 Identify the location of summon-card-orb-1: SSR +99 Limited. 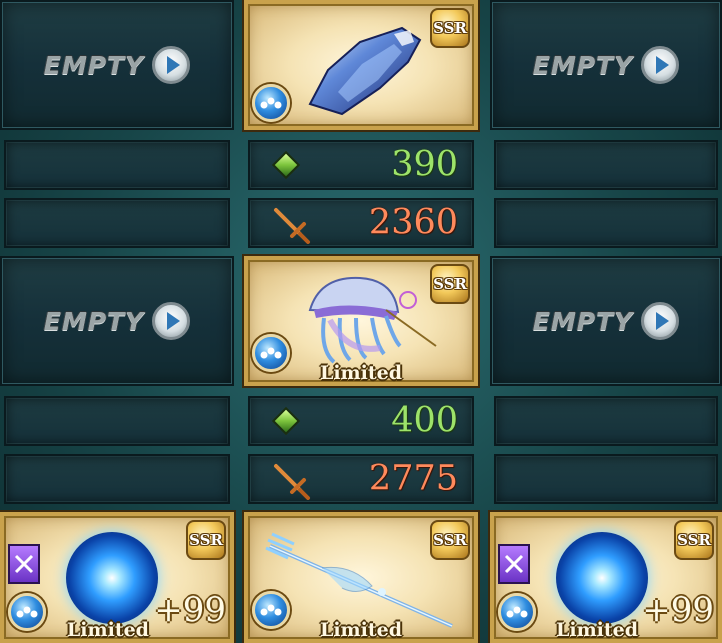
(117, 577).